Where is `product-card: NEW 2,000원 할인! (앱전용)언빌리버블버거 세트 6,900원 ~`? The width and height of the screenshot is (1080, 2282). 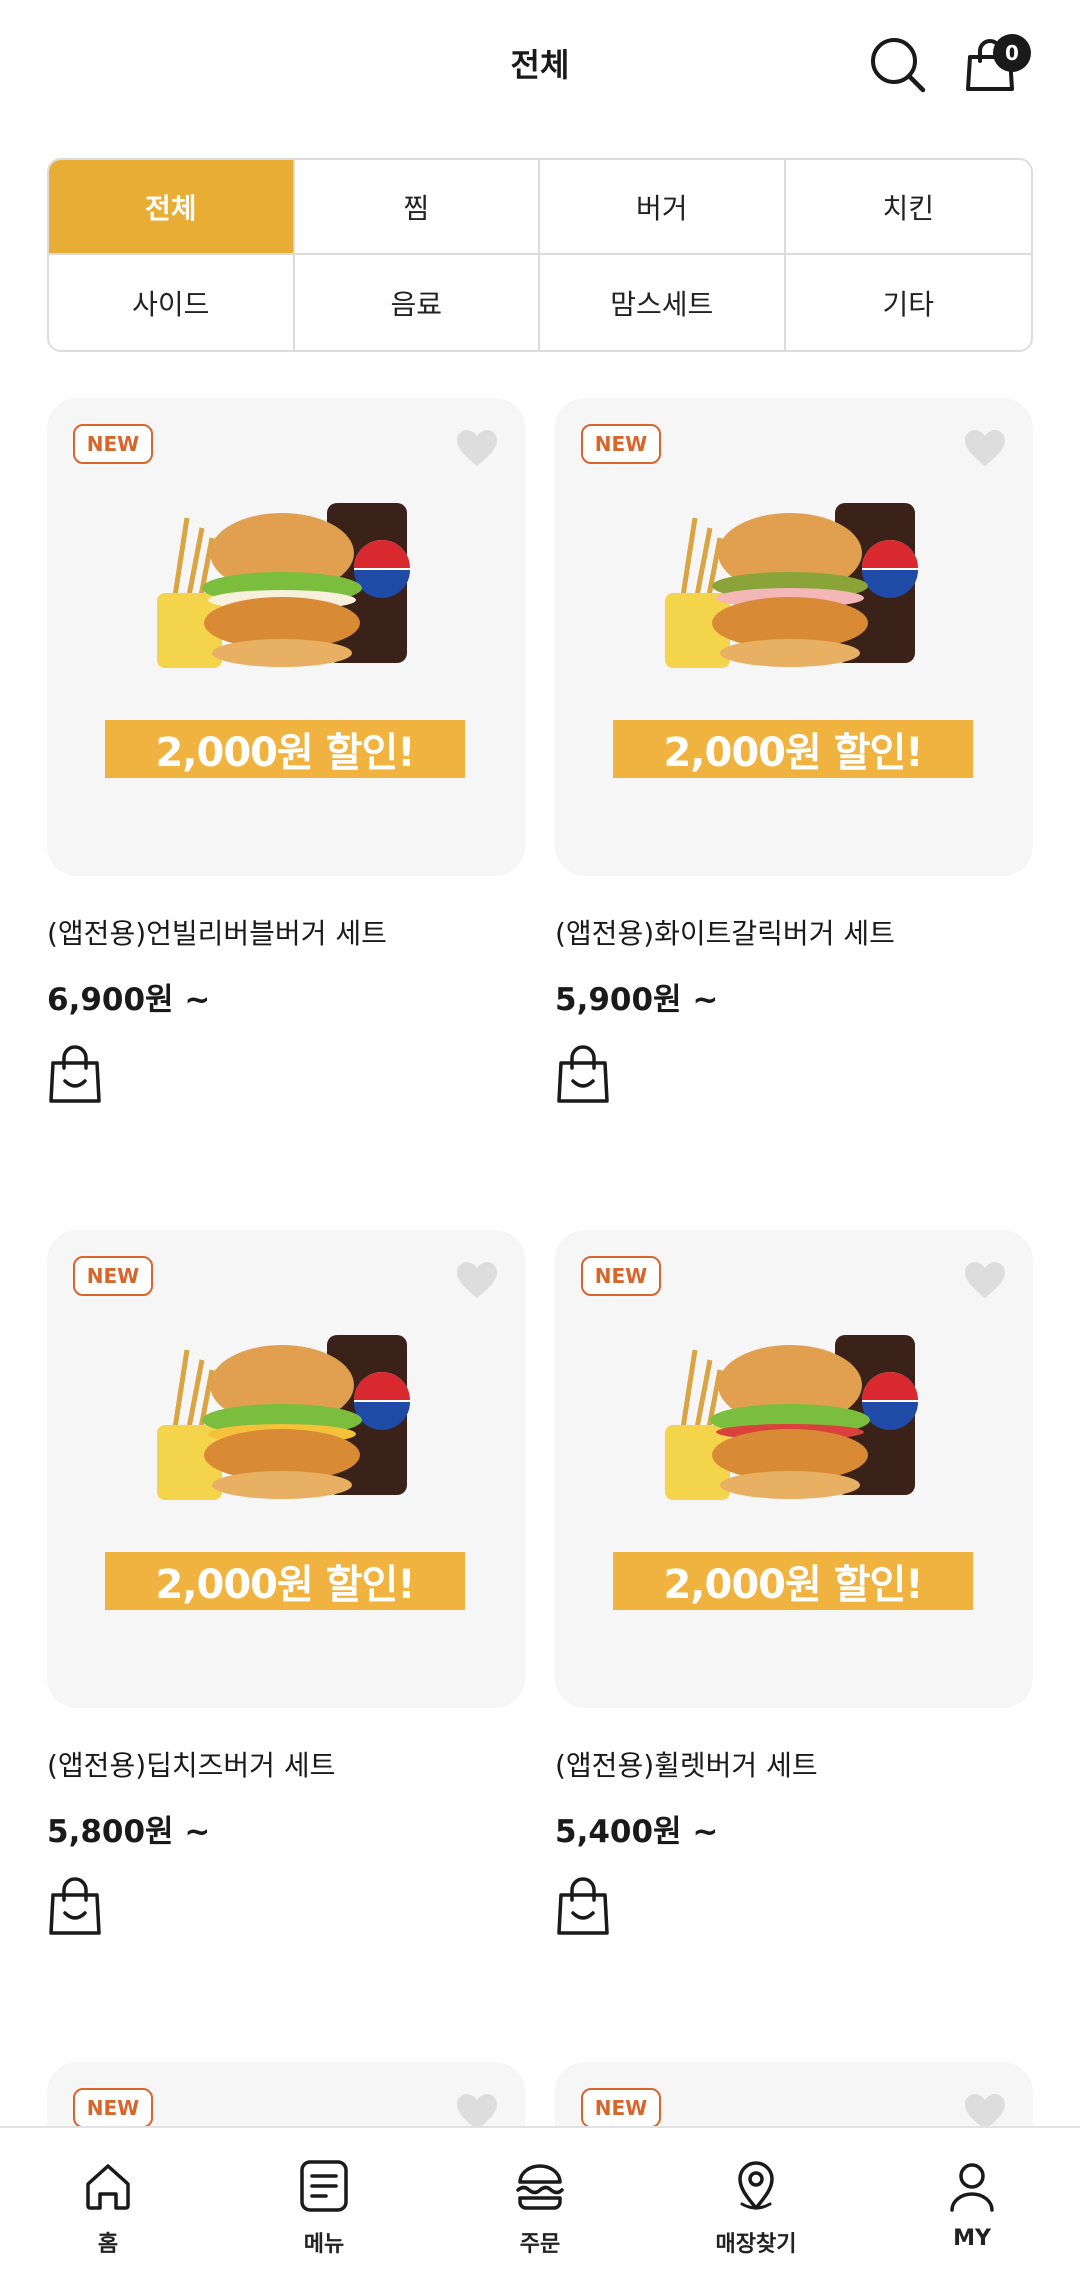 product-card: NEW 2,000원 할인! (앱전용)언빌리버블버거 세트 6,900원 ~ is located at coordinates (286, 753).